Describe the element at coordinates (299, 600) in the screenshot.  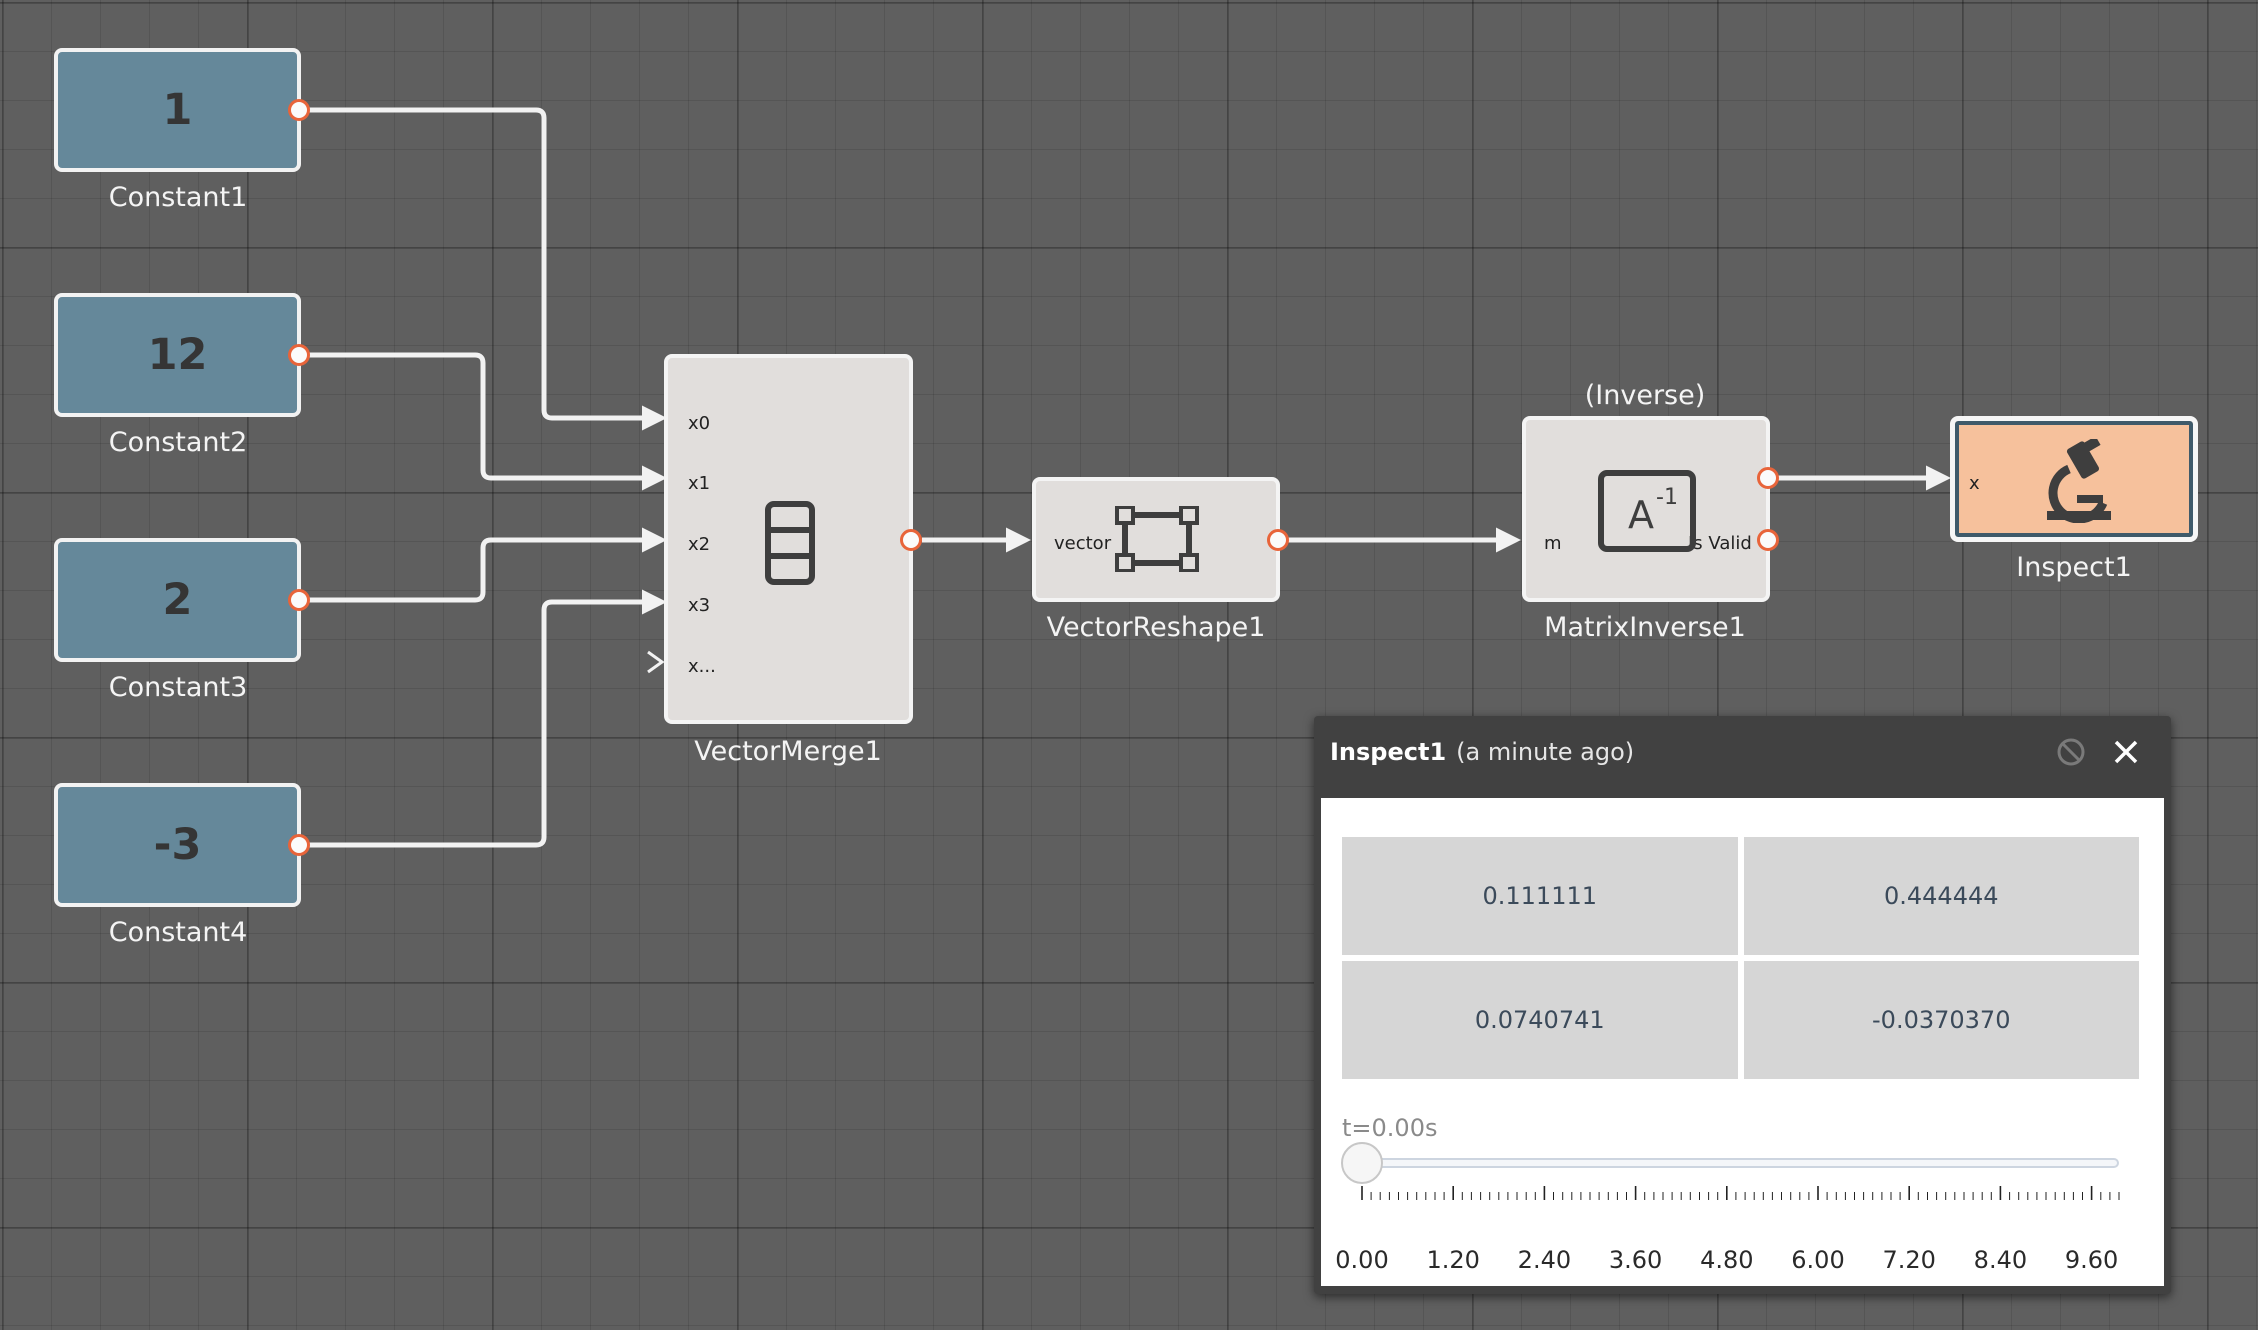
I see `constant3-output-port` at that location.